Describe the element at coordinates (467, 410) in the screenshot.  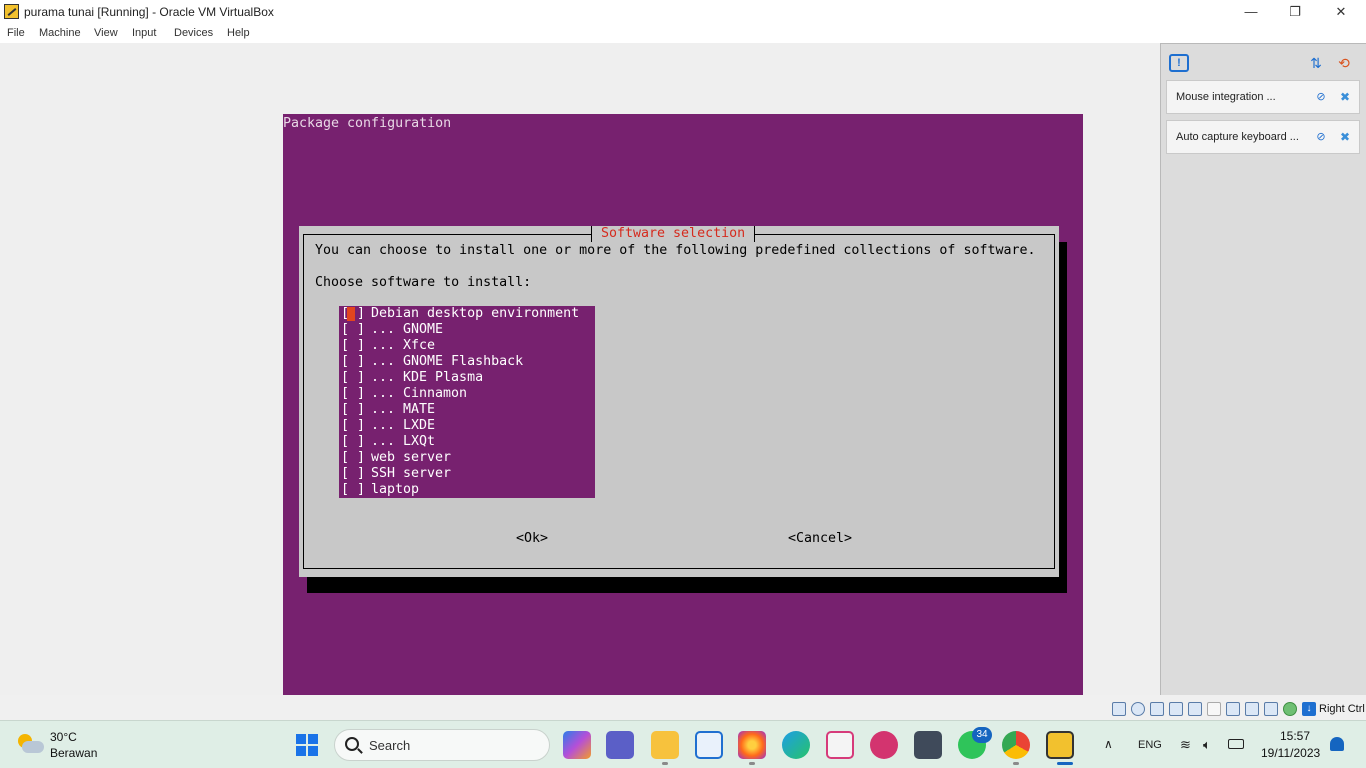
I see `software-item-mate: [ ] ... MATE` at that location.